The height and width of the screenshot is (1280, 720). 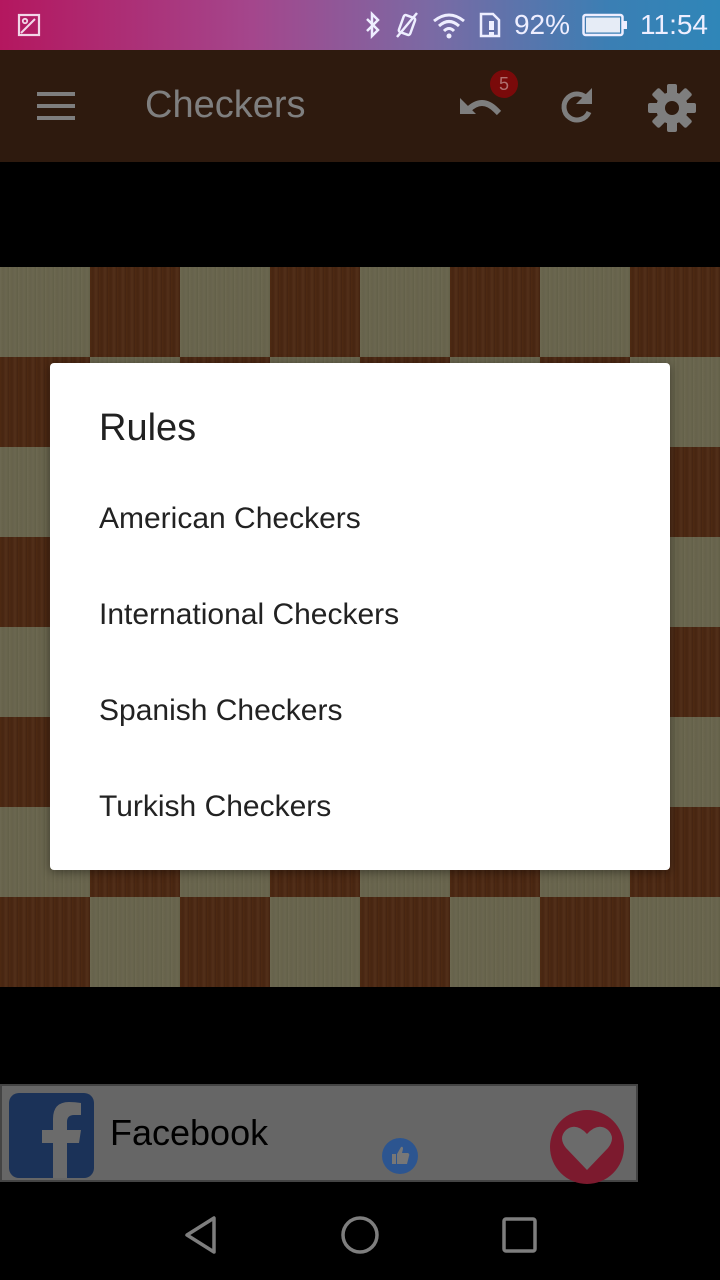 What do you see at coordinates (225, 105) in the screenshot?
I see `app-title: Checkers` at bounding box center [225, 105].